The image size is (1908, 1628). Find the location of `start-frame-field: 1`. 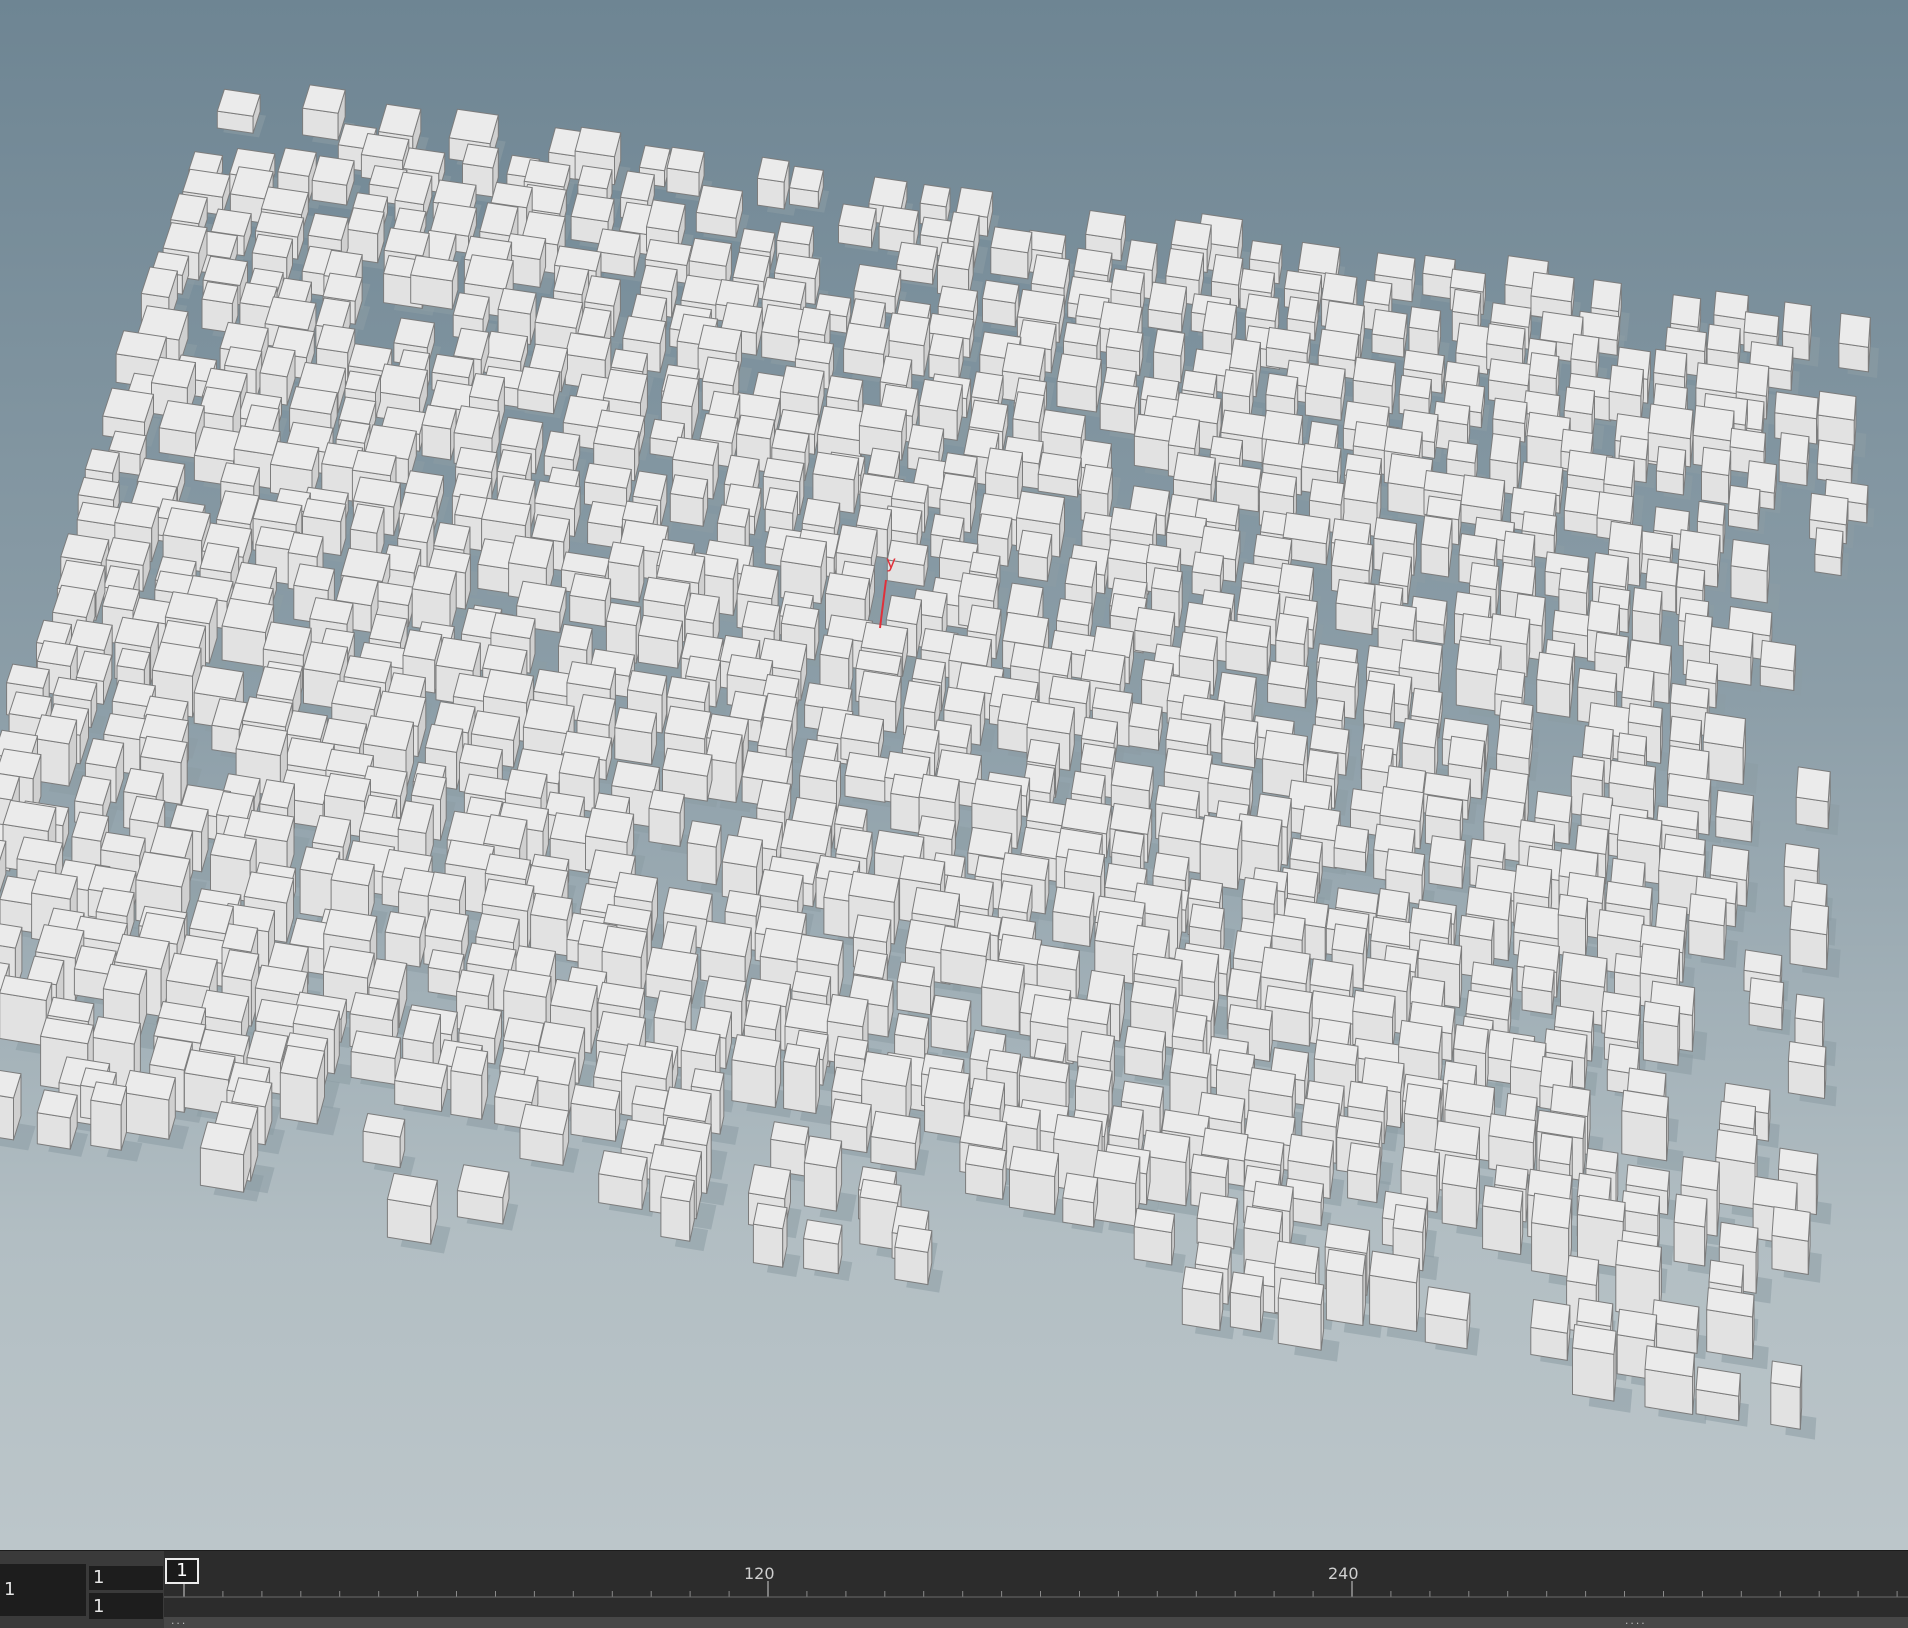

start-frame-field: 1 is located at coordinates (126, 1578).